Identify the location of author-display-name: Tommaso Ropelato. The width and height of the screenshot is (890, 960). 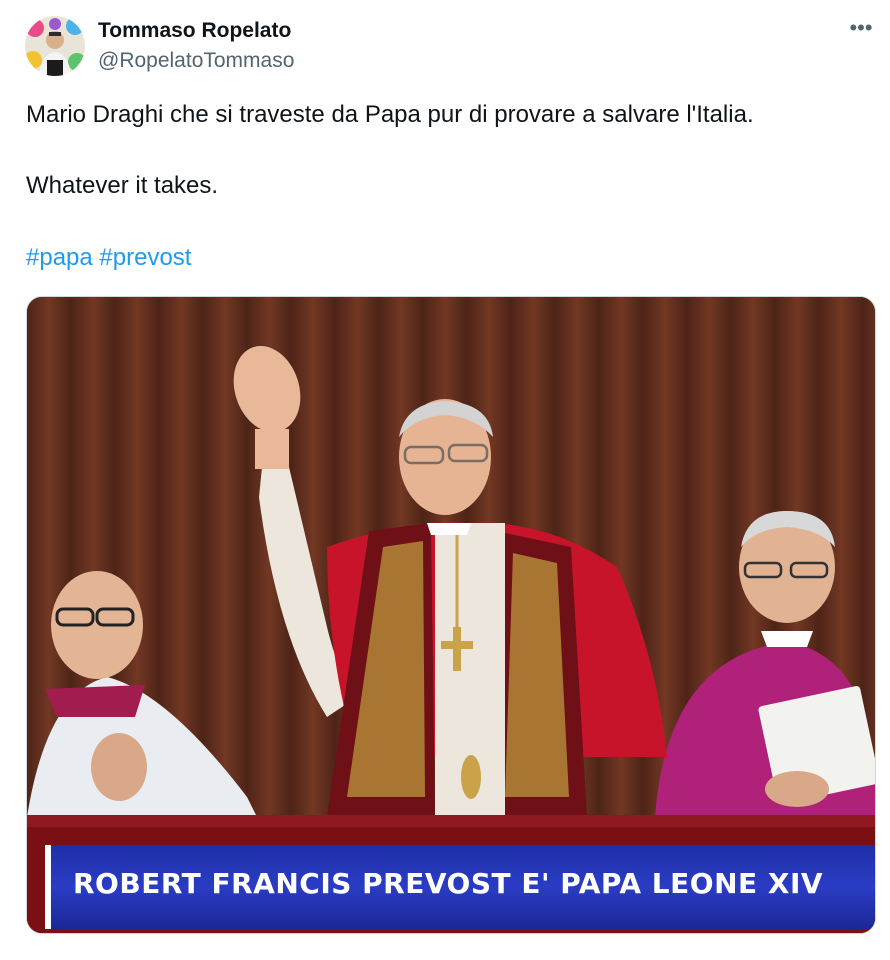
(194, 31).